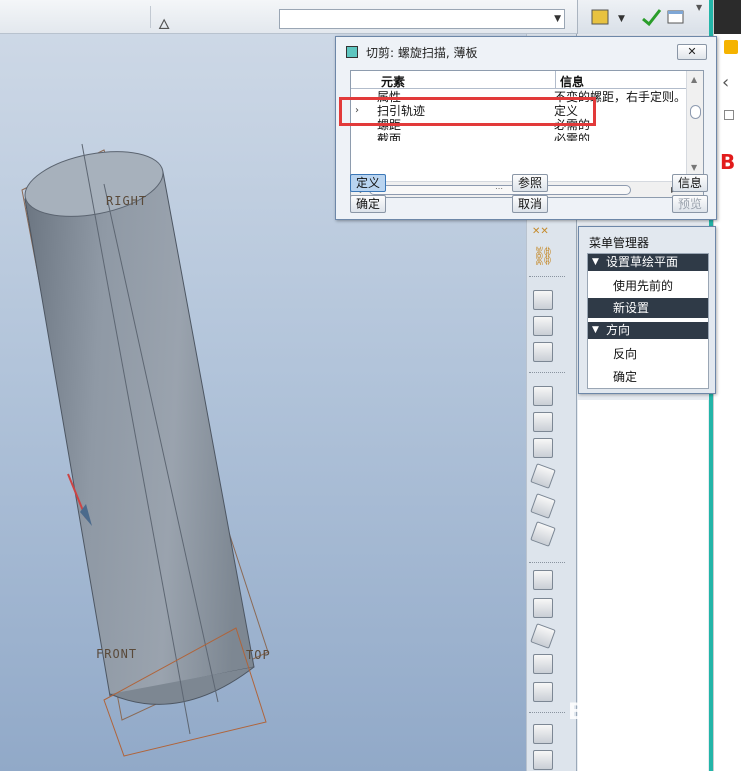 The image size is (741, 771). I want to click on preview-button: 预览, so click(690, 204).